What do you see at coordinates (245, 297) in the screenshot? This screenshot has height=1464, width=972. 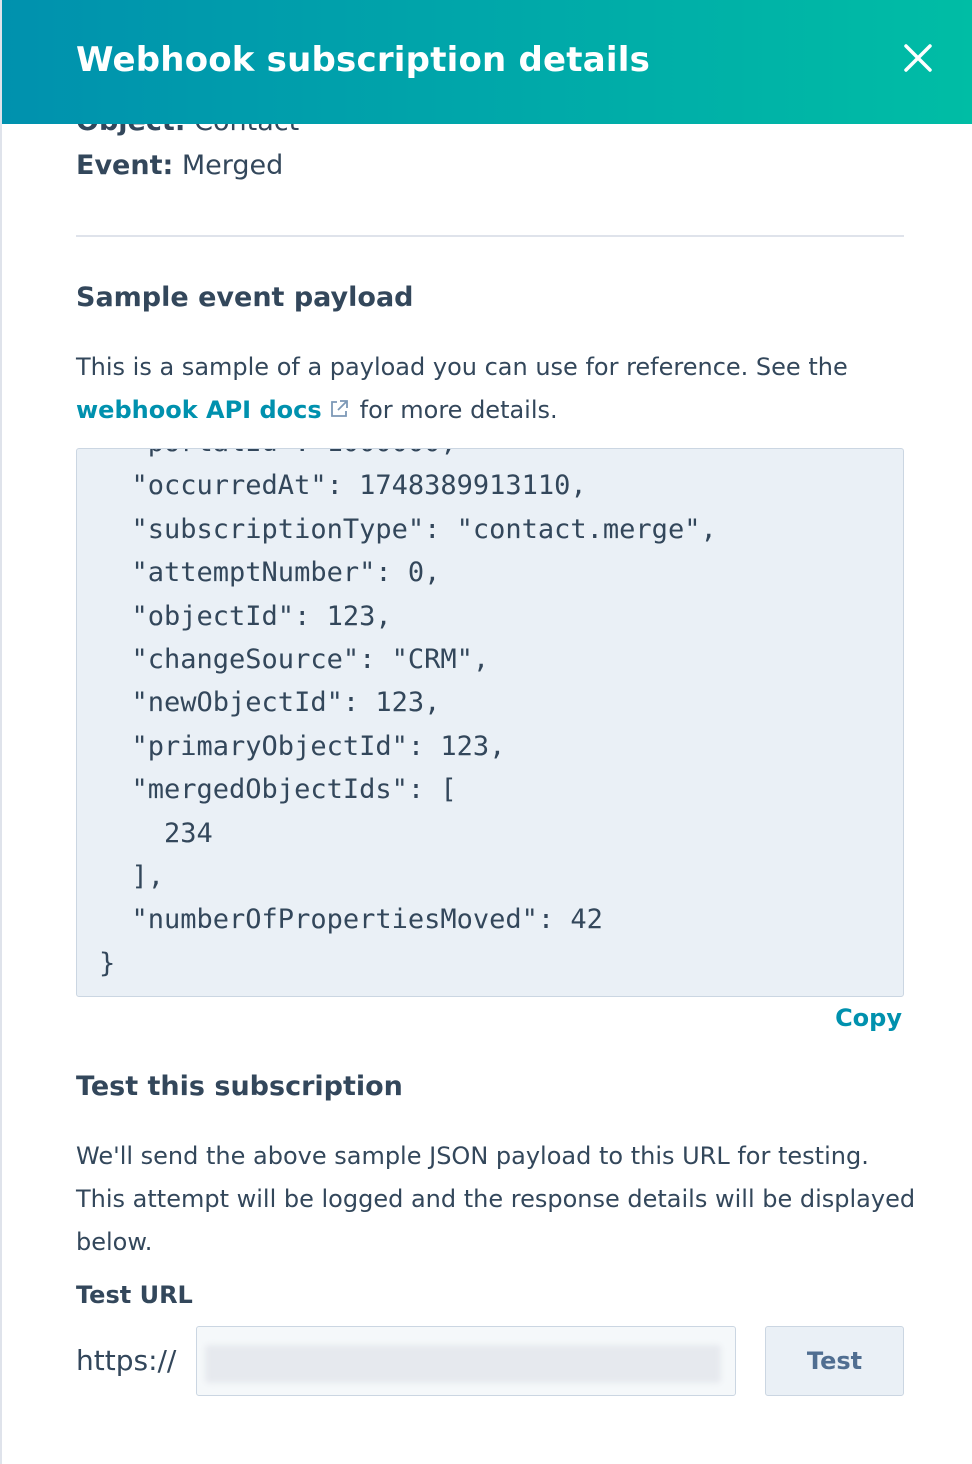 I see `payload-section-title: Sample event payload` at bounding box center [245, 297].